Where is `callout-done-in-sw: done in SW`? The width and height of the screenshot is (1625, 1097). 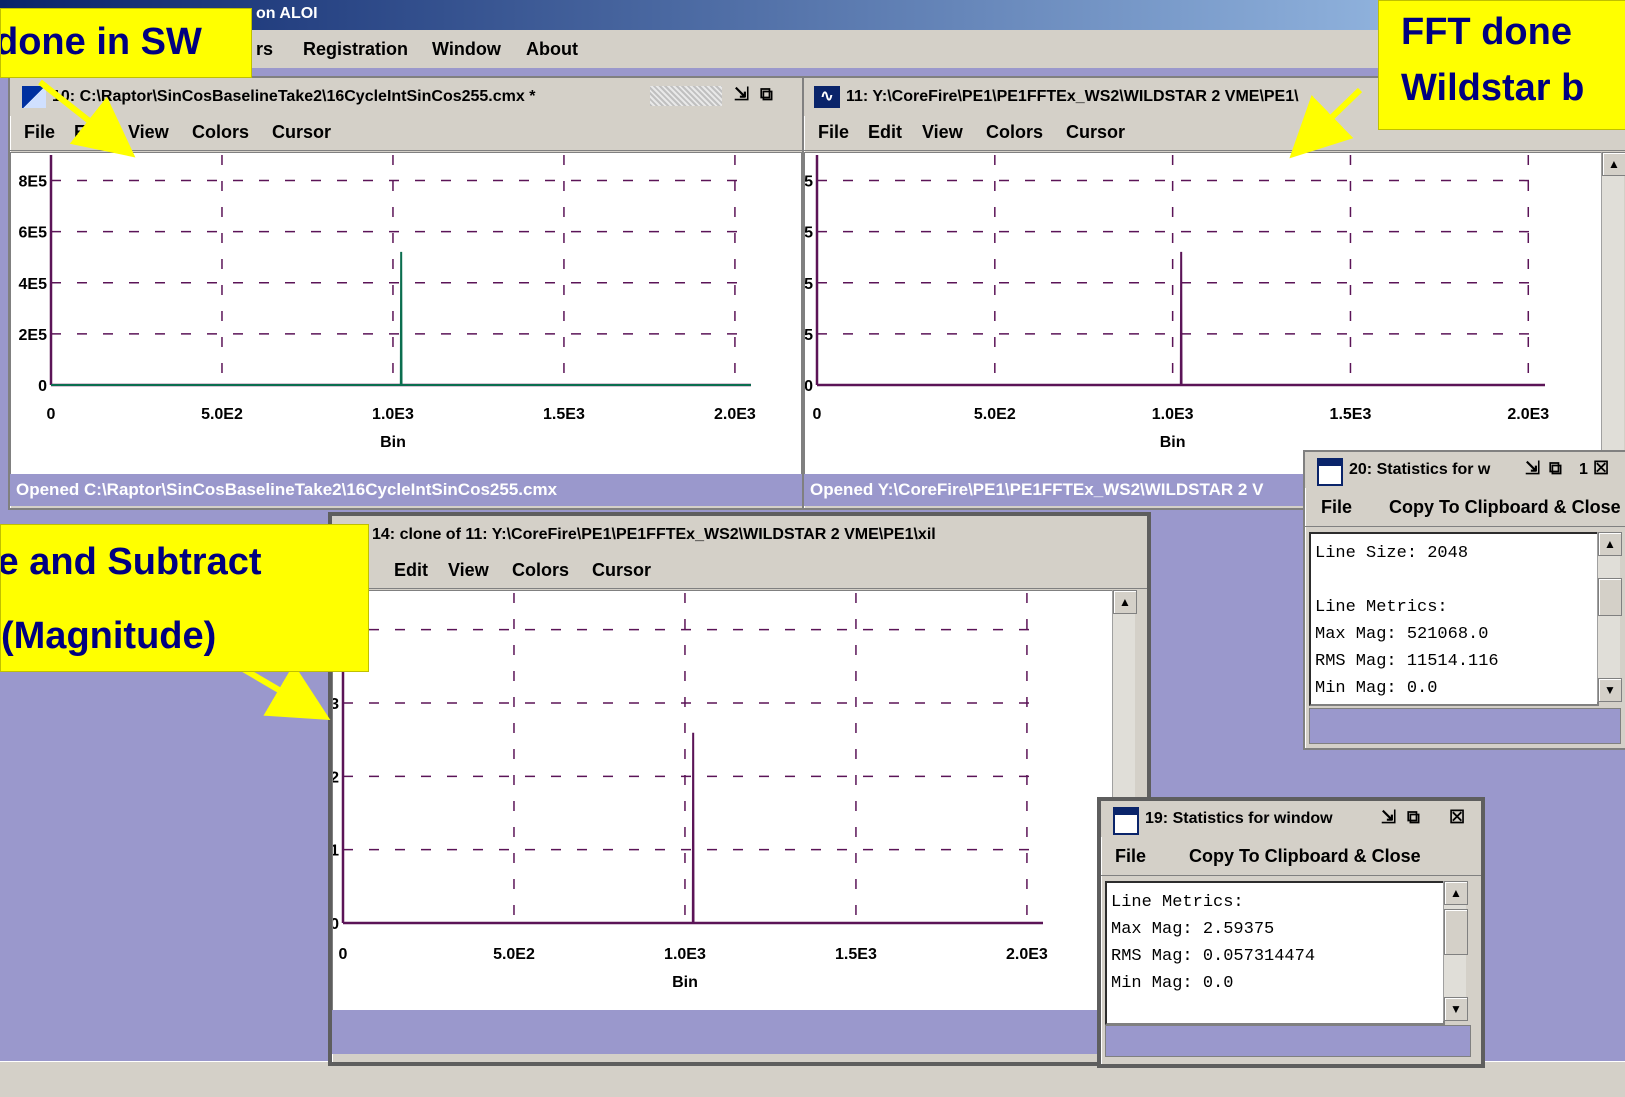
callout-done-in-sw: done in SW is located at coordinates (126, 43).